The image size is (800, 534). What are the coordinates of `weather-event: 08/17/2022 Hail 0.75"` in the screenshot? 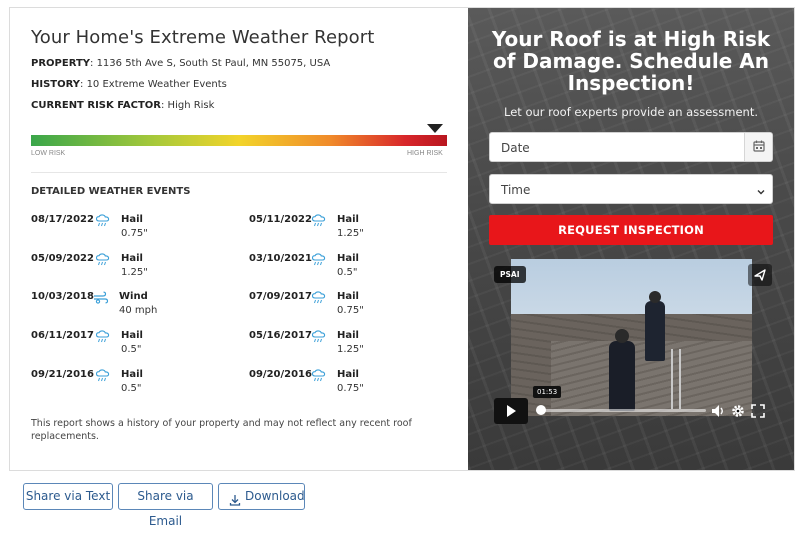 It's located at (131, 229).